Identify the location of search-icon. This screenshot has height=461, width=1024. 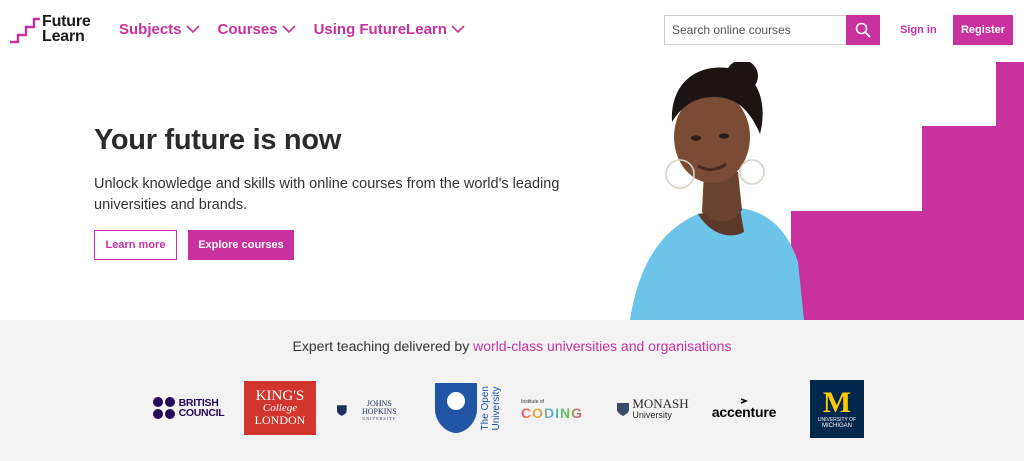
(863, 30).